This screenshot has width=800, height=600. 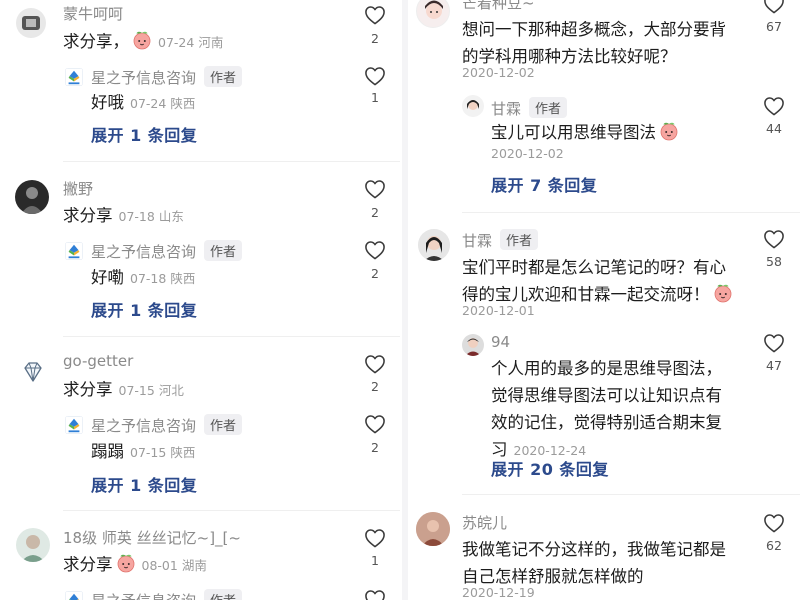 What do you see at coordinates (473, 345) in the screenshot?
I see `reply-avatar` at bounding box center [473, 345].